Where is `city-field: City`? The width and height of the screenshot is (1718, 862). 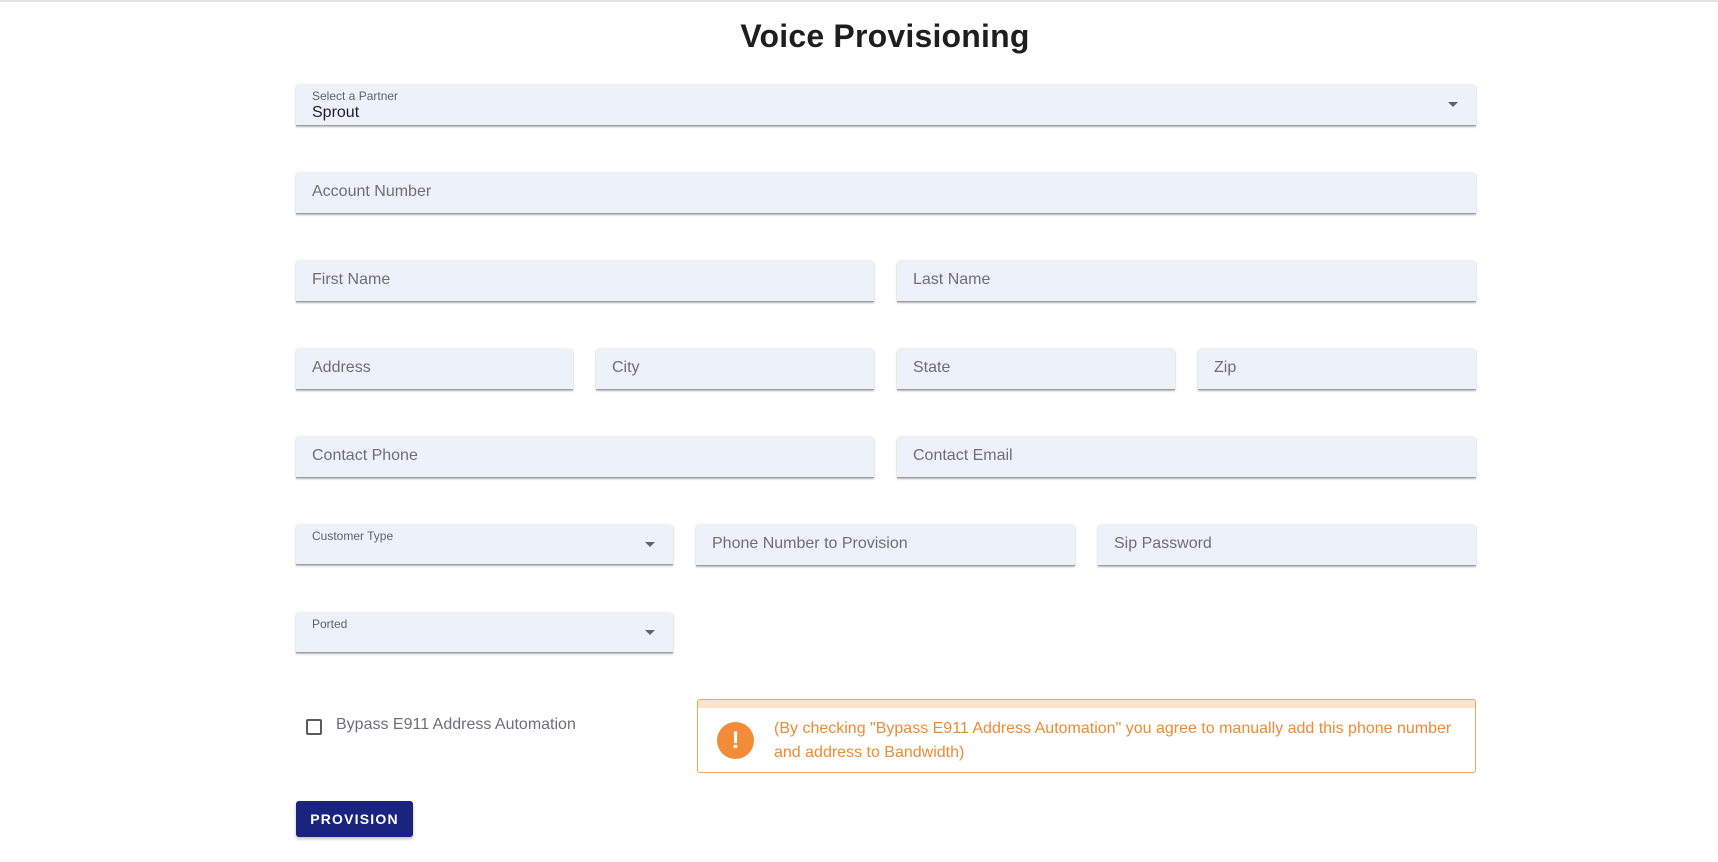 city-field: City is located at coordinates (735, 369).